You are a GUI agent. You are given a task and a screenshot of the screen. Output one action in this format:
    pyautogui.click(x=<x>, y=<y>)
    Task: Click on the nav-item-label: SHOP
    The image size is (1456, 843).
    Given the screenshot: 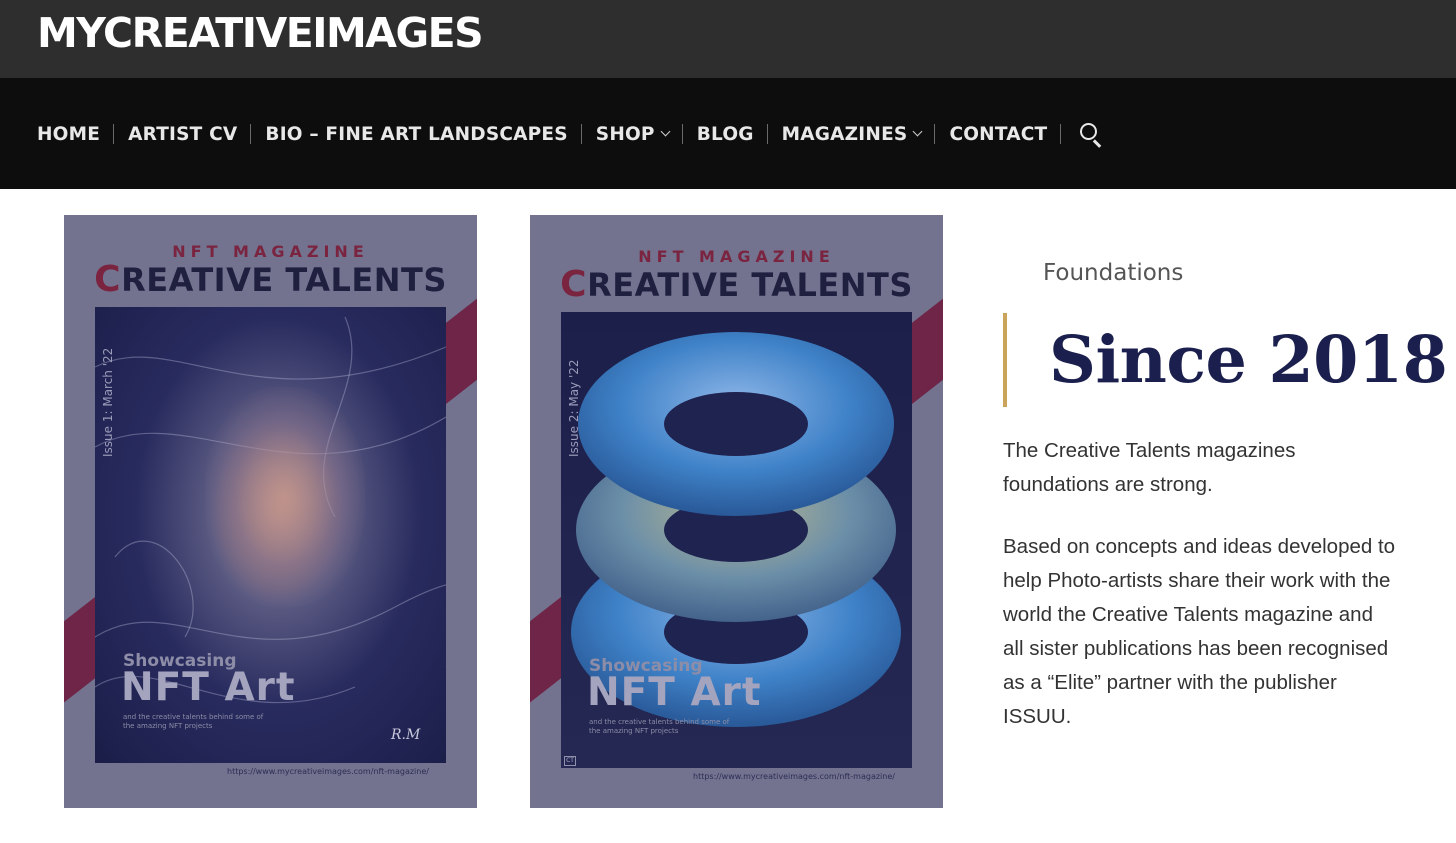 What is the action you would take?
    pyautogui.click(x=625, y=134)
    